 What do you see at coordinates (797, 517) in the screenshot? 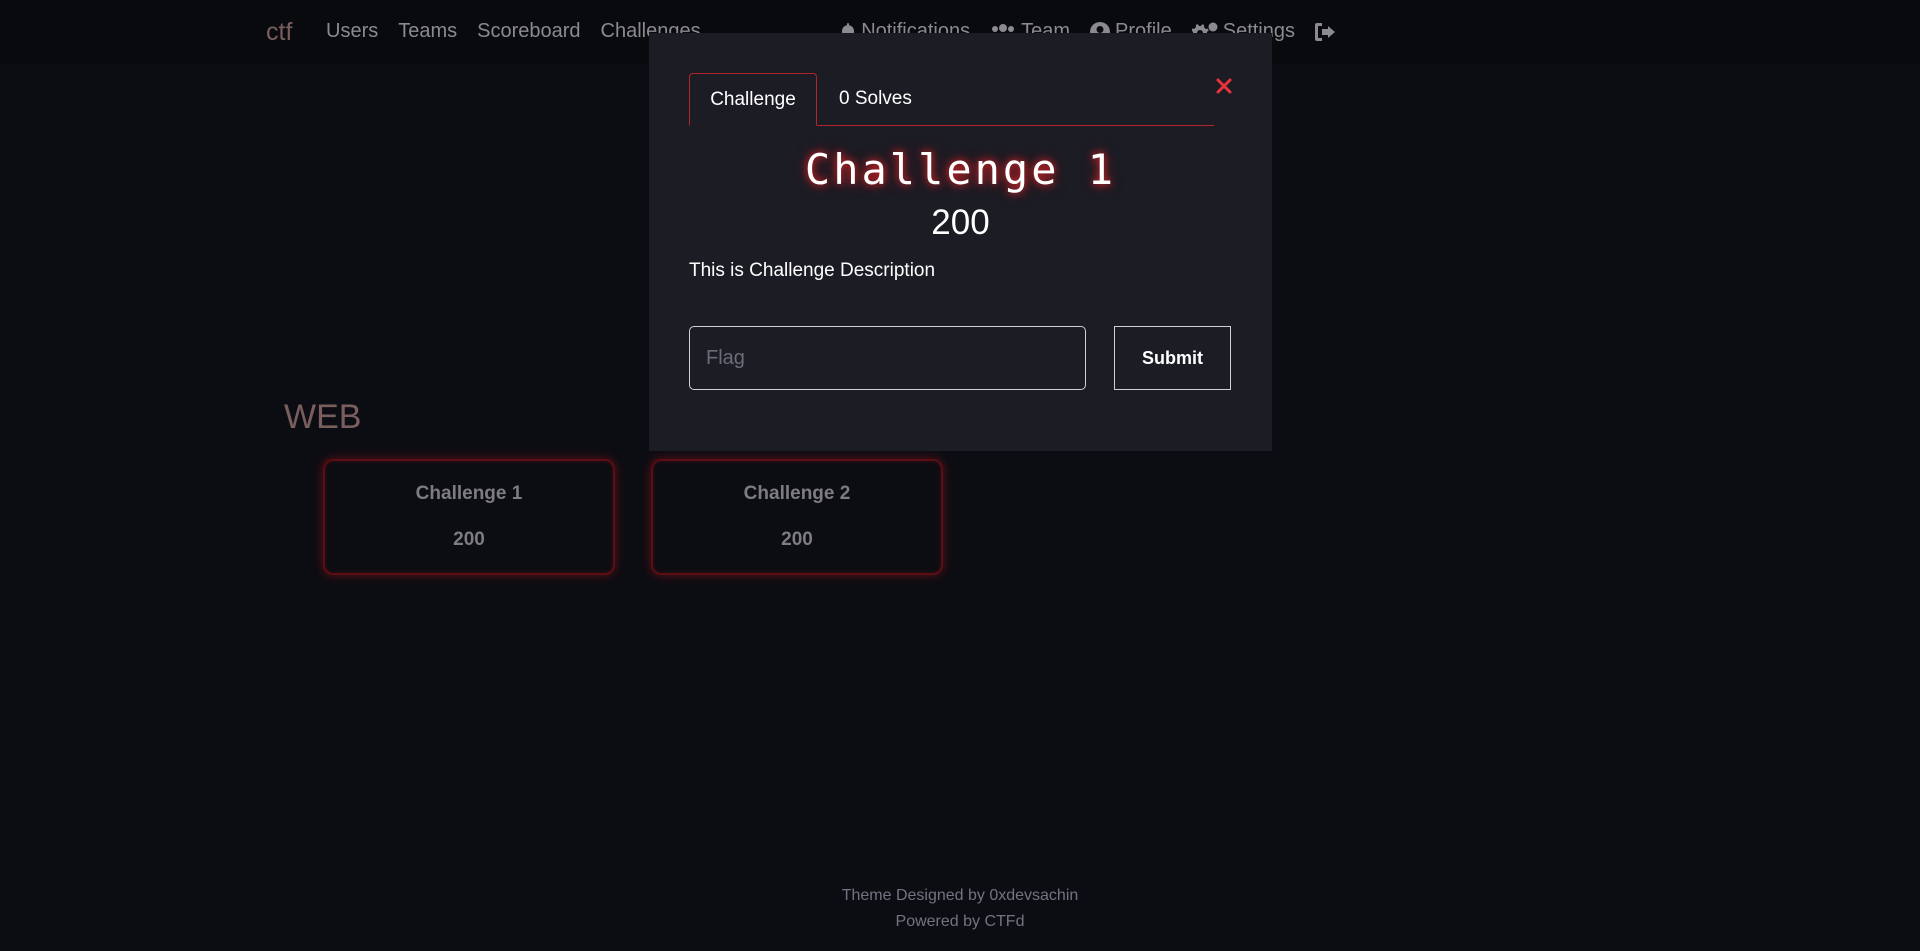
I see `challenge-card-2: Challenge 2 200` at bounding box center [797, 517].